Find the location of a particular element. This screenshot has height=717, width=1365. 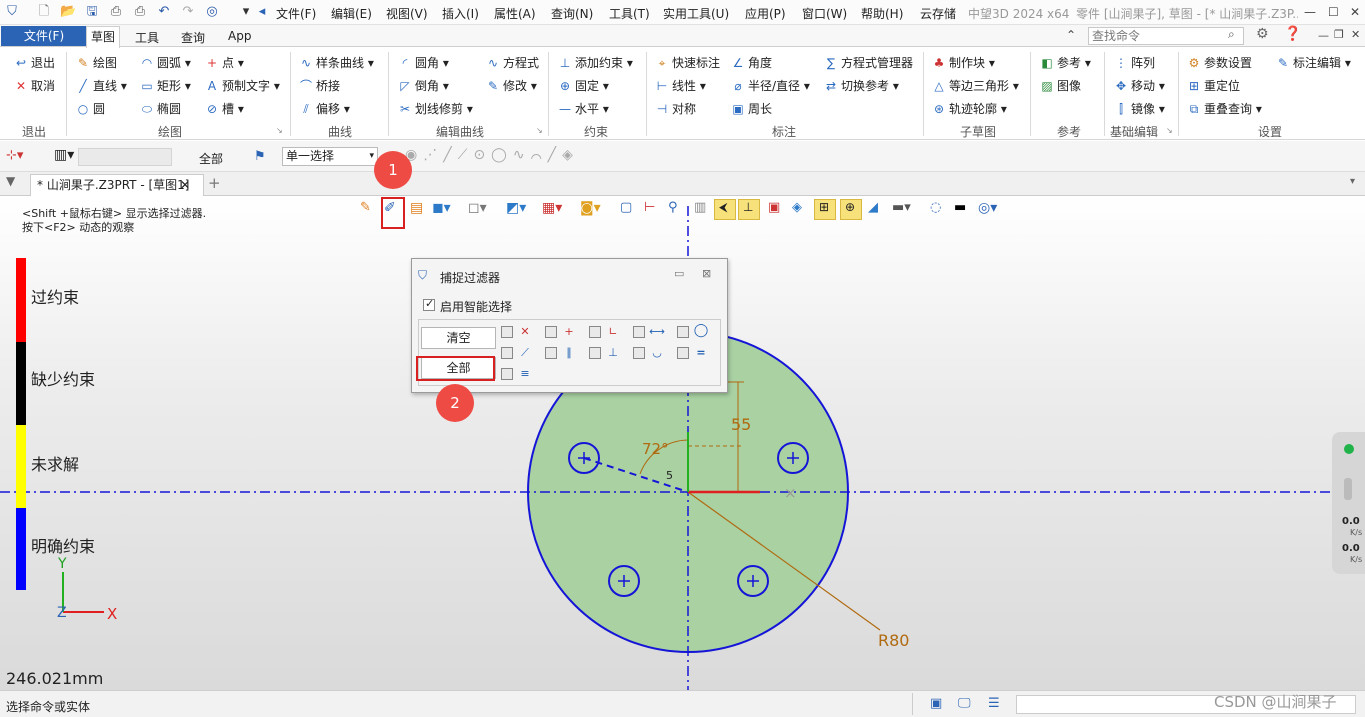

radius-r80-label: R80 is located at coordinates (893, 640).